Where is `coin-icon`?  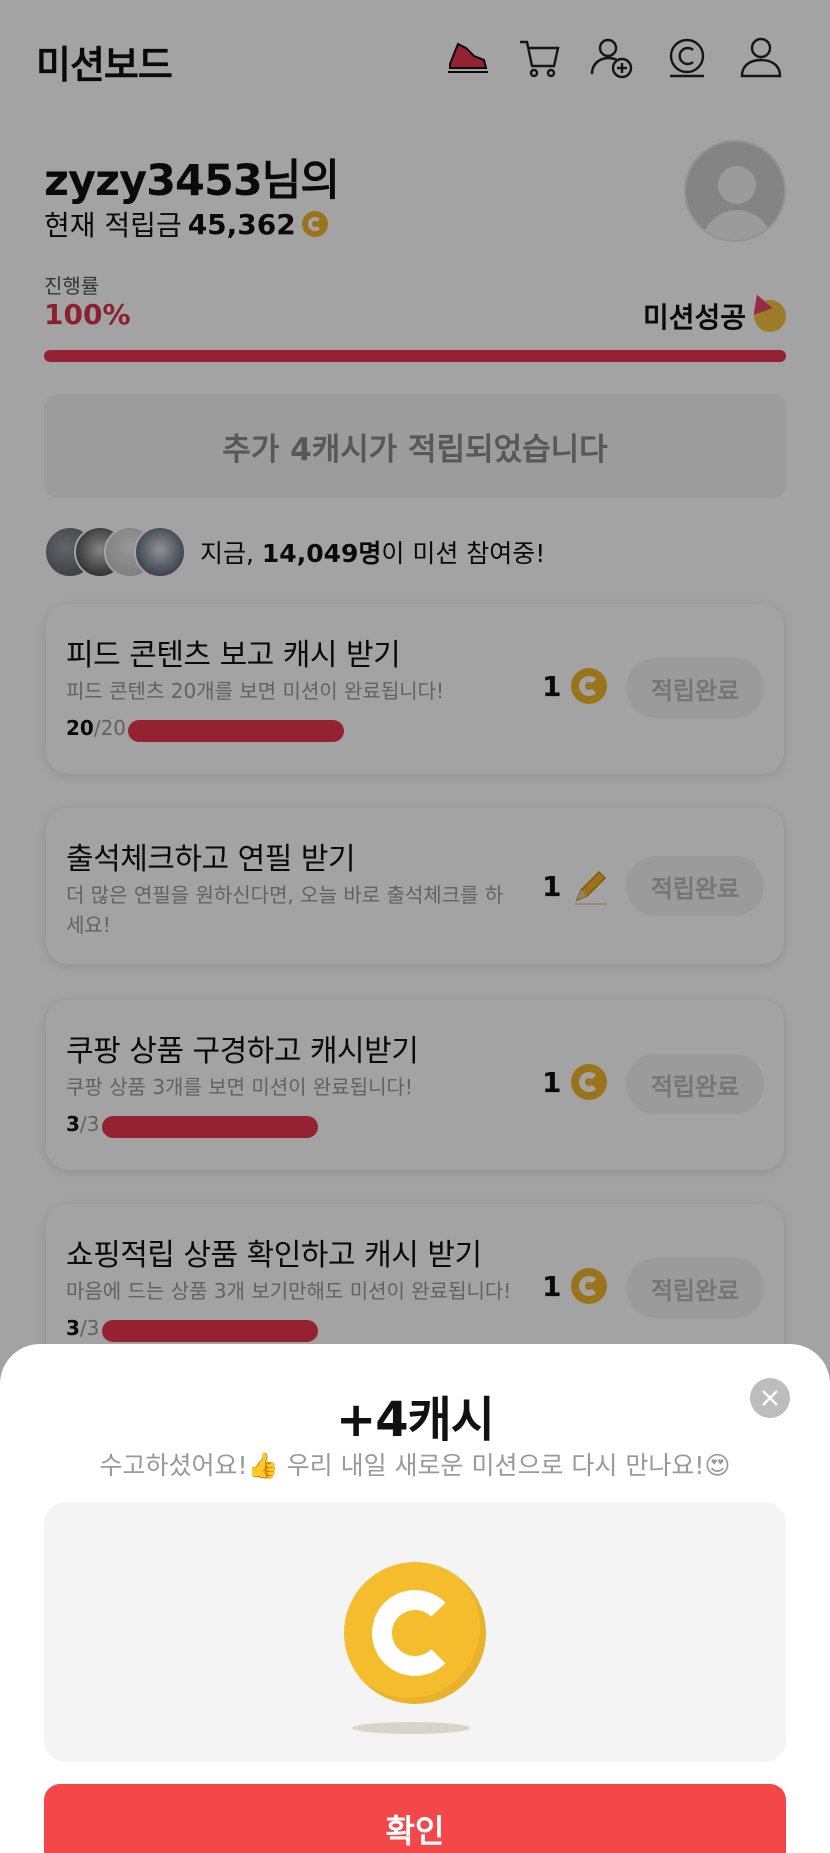
coin-icon is located at coordinates (415, 1633).